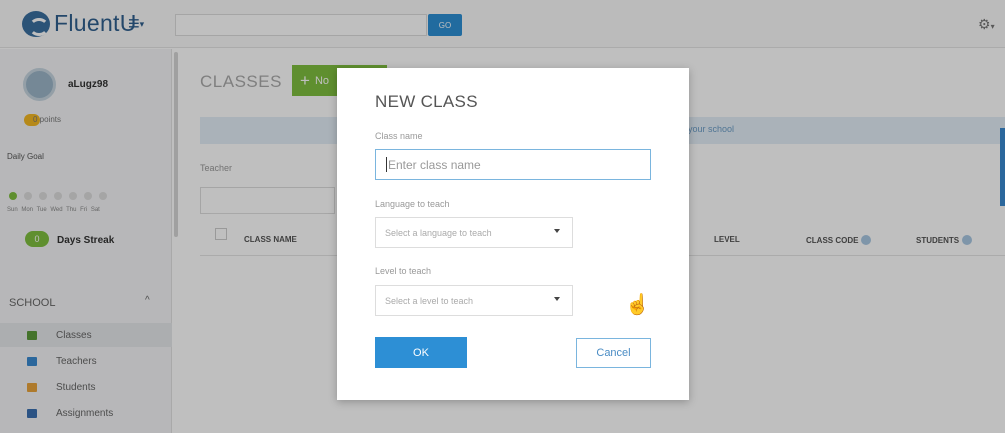  What do you see at coordinates (613, 353) in the screenshot?
I see `cancel-button: Cancel` at bounding box center [613, 353].